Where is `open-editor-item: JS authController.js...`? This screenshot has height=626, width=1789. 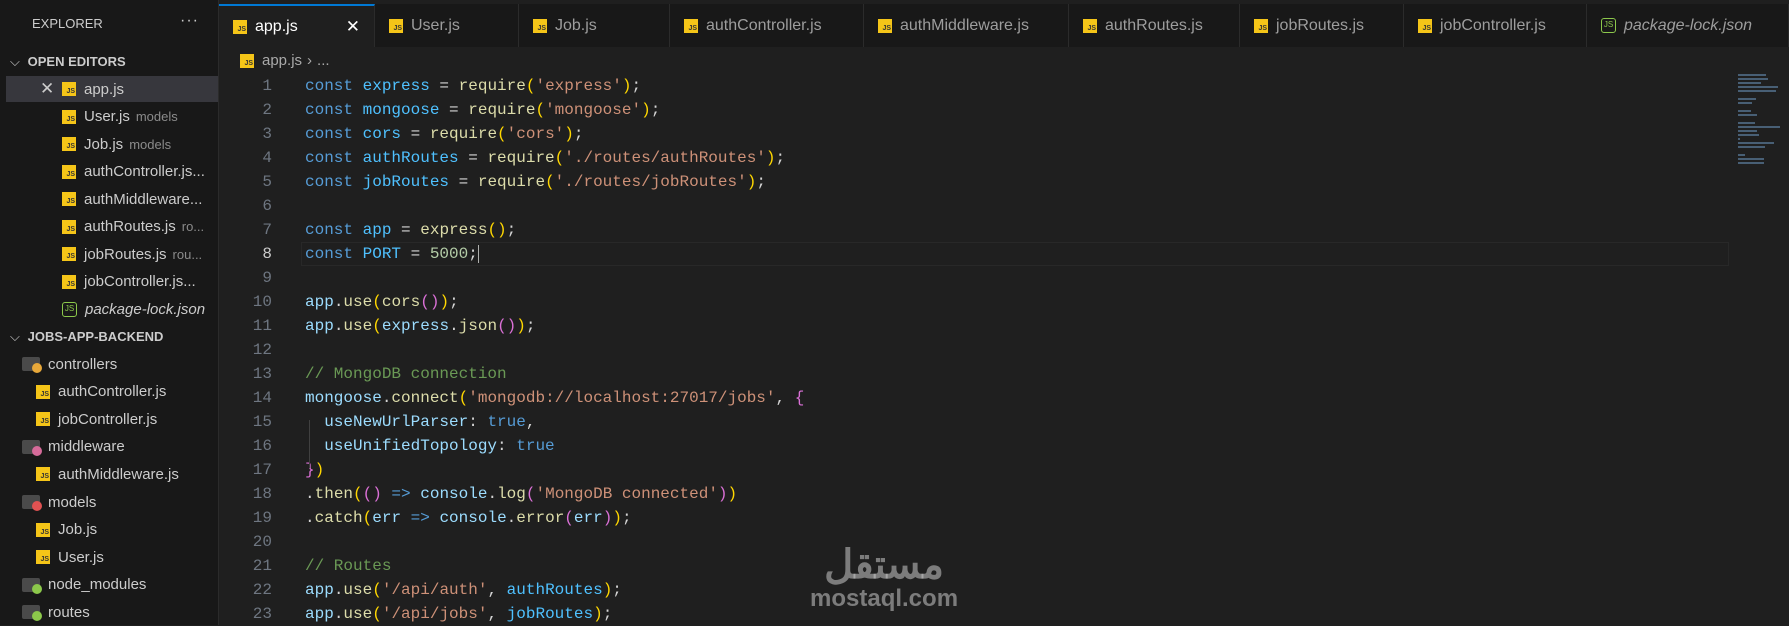
open-editor-item: JS authController.js... is located at coordinates (112, 172).